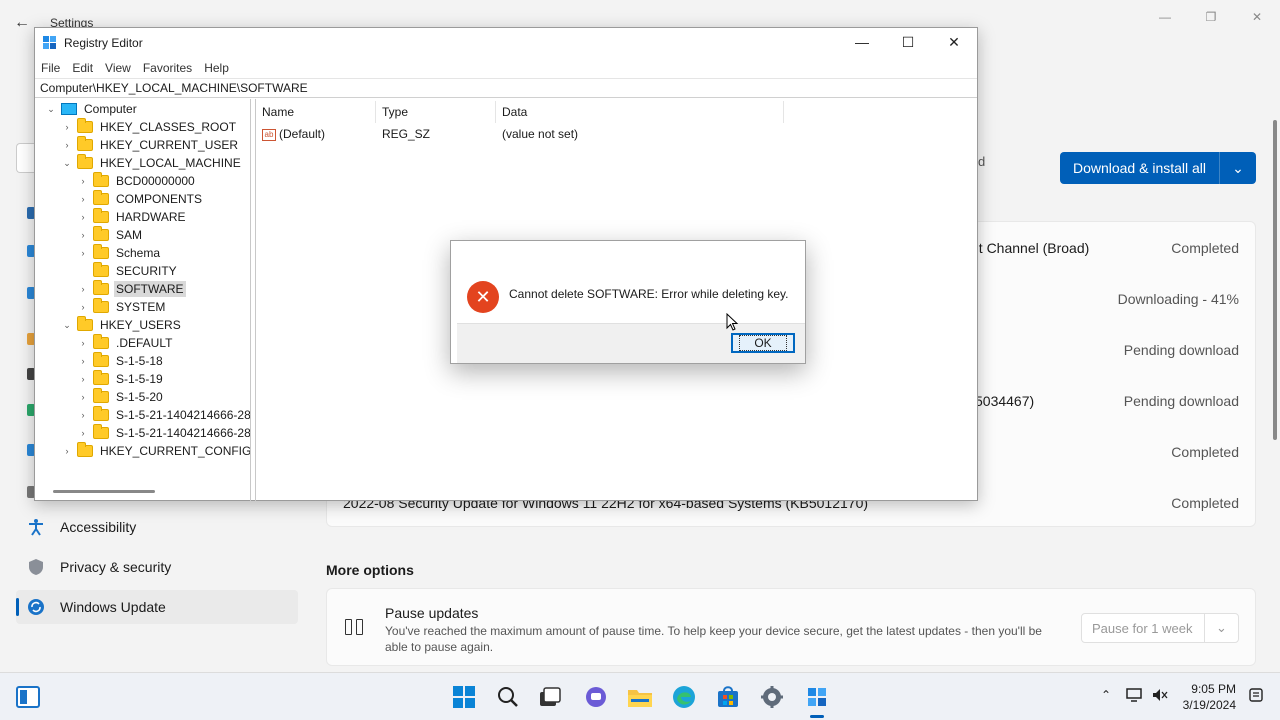 The width and height of the screenshot is (1280, 720). Describe the element at coordinates (138, 253) in the screenshot. I see `tree-node-label: Schema` at that location.